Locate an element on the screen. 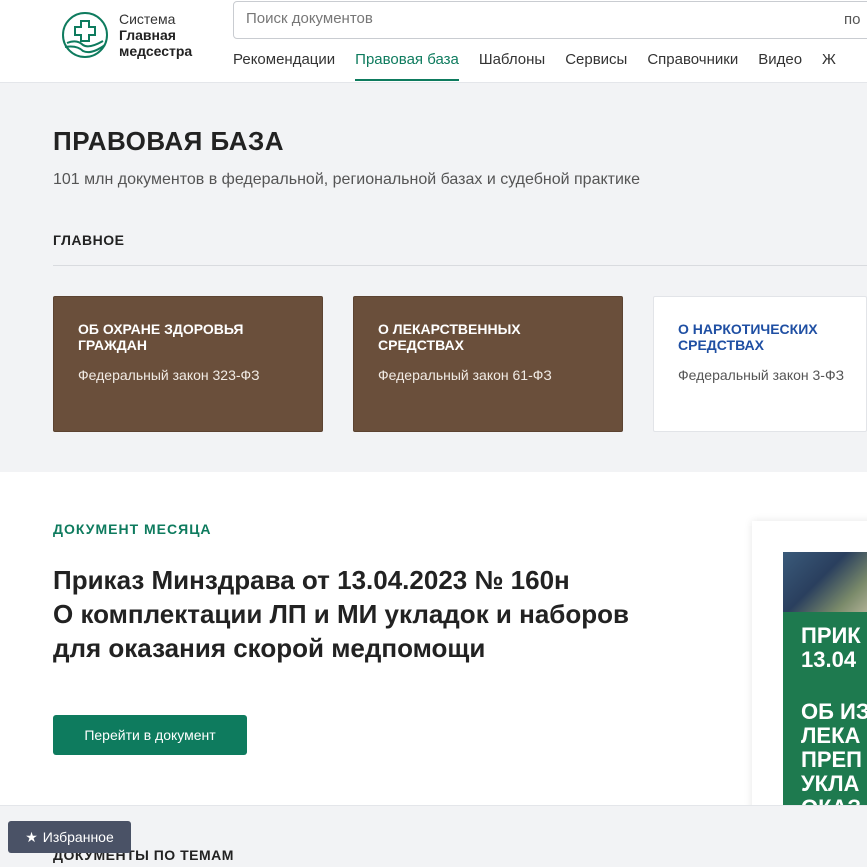 The height and width of the screenshot is (867, 867). promo-text-line: УКЛА is located at coordinates (830, 783).